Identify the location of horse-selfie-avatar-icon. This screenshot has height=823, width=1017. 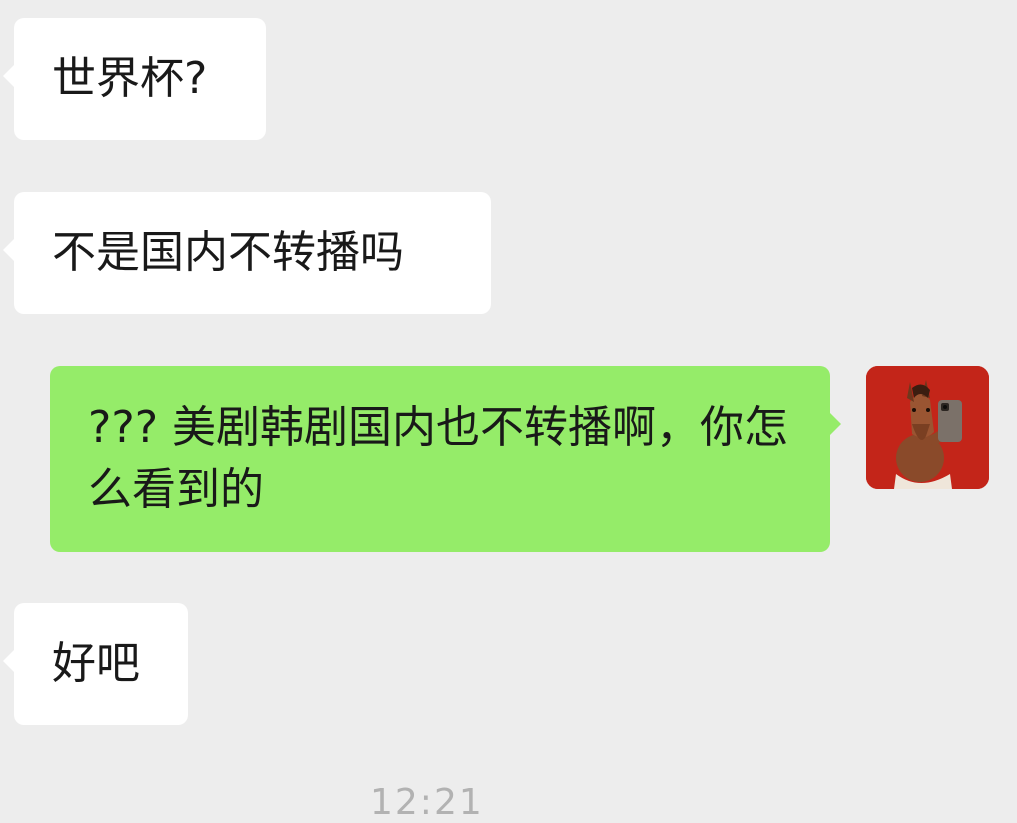
(927, 427).